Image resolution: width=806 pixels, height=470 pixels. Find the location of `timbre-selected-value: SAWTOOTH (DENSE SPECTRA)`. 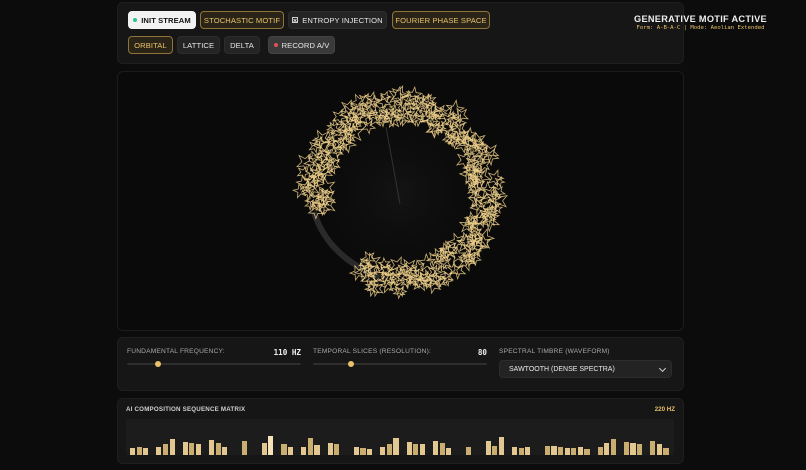

timbre-selected-value: SAWTOOTH (DENSE SPECTRA) is located at coordinates (562, 369).